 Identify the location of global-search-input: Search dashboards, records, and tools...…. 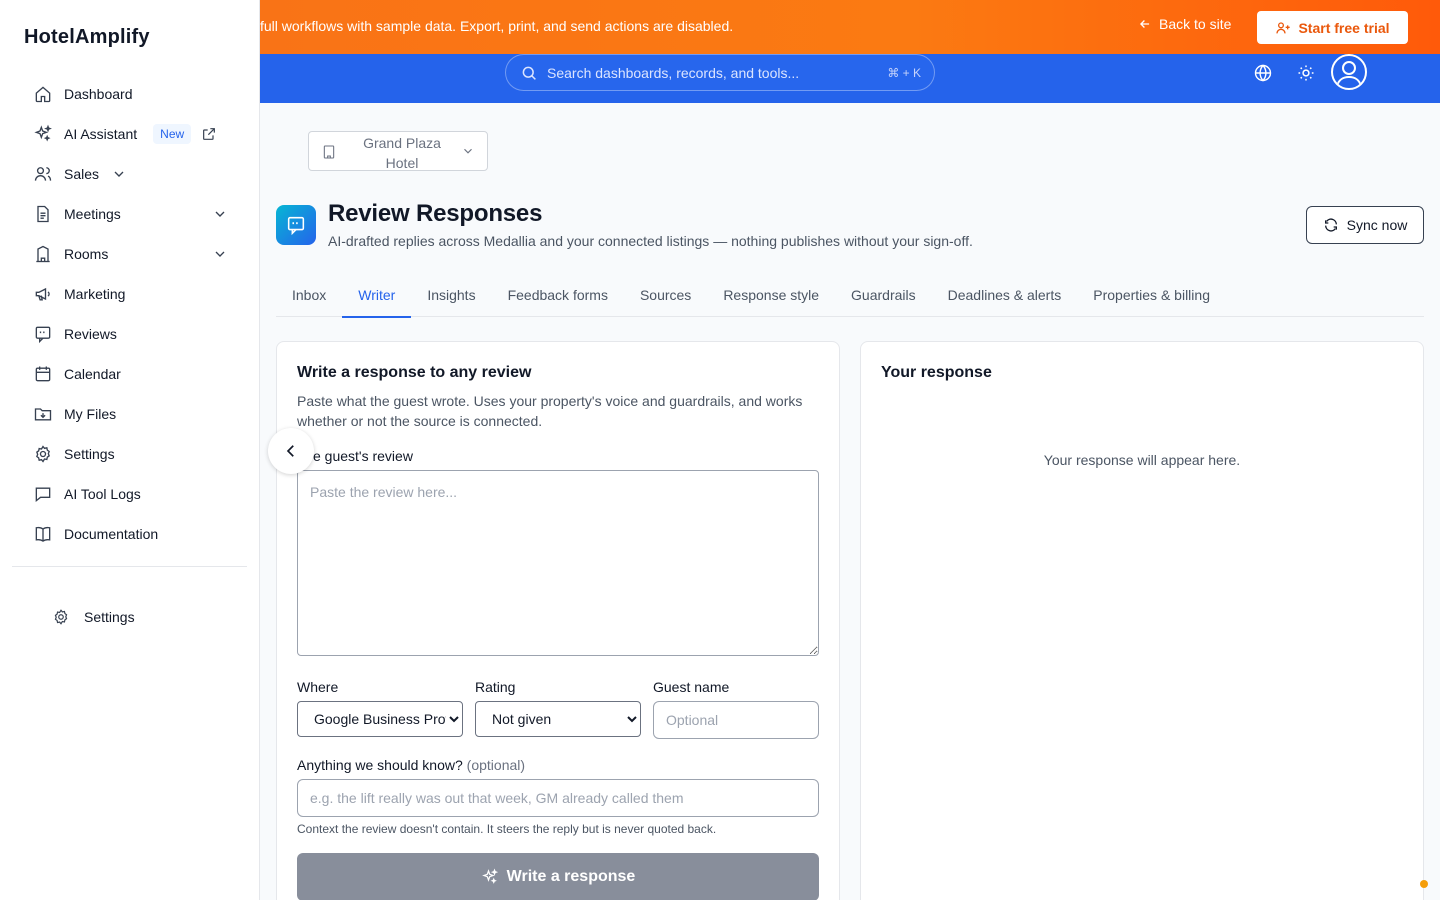
(720, 72).